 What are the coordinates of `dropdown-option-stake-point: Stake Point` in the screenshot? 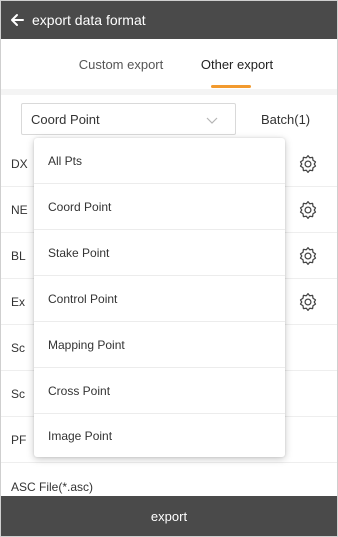 It's located at (159, 253).